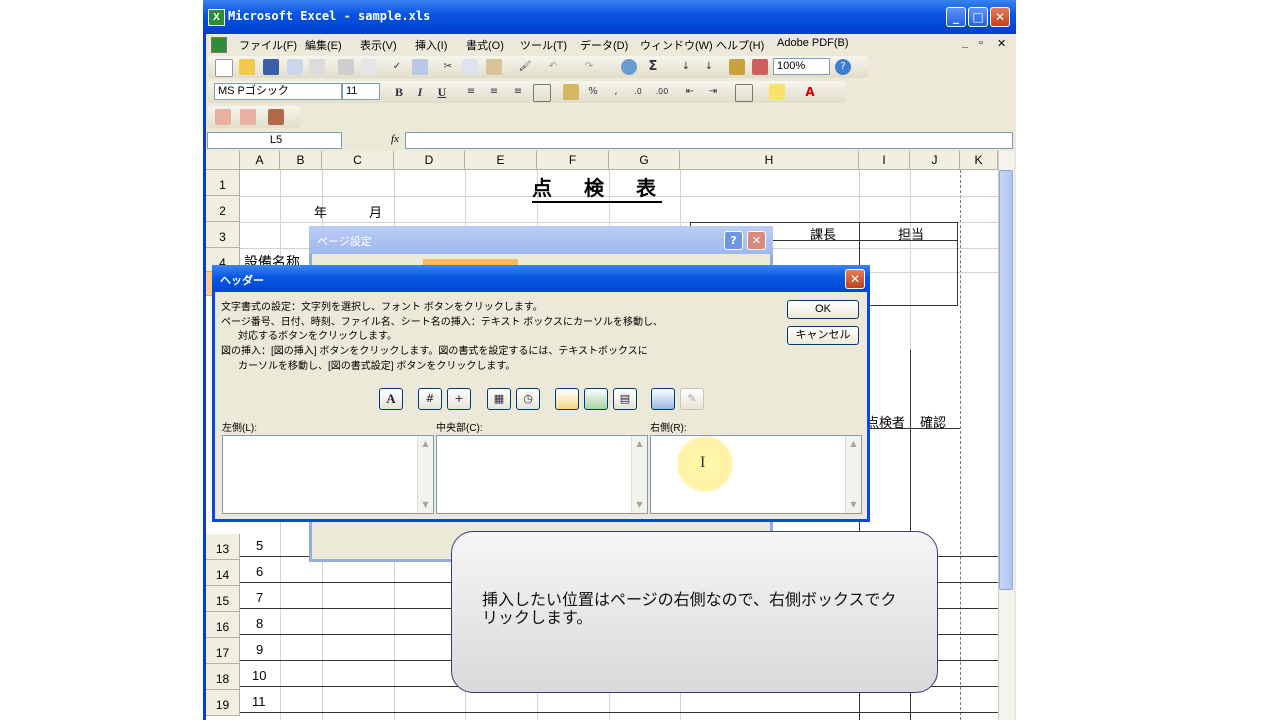  I want to click on format-painter-icon: 🖌, so click(525, 67).